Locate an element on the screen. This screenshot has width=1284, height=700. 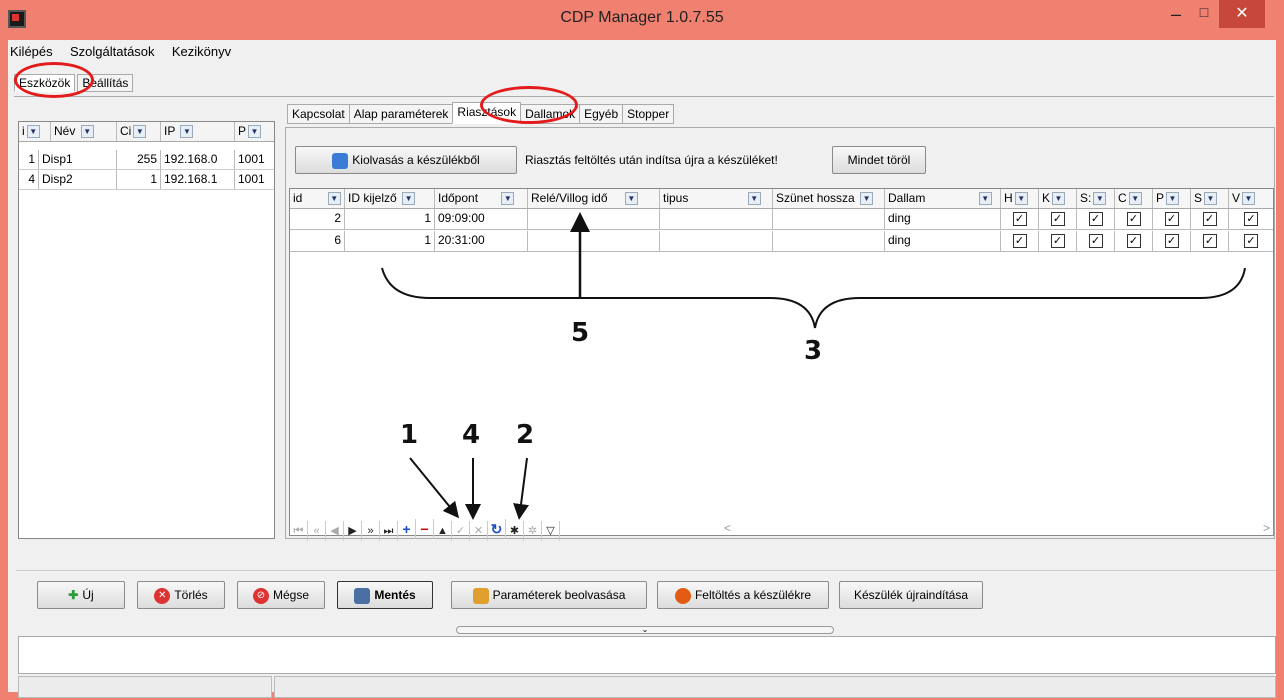
next-record-icon: ▶ is located at coordinates (353, 531).